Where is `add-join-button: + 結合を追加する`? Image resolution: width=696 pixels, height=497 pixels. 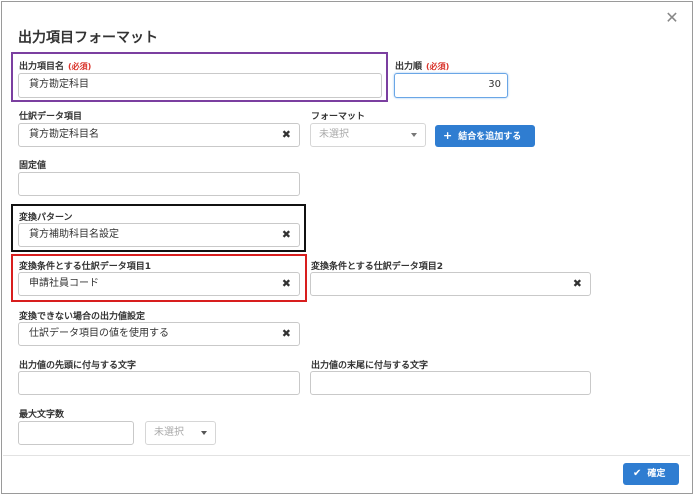
add-join-button: + 結合を追加する is located at coordinates (485, 136).